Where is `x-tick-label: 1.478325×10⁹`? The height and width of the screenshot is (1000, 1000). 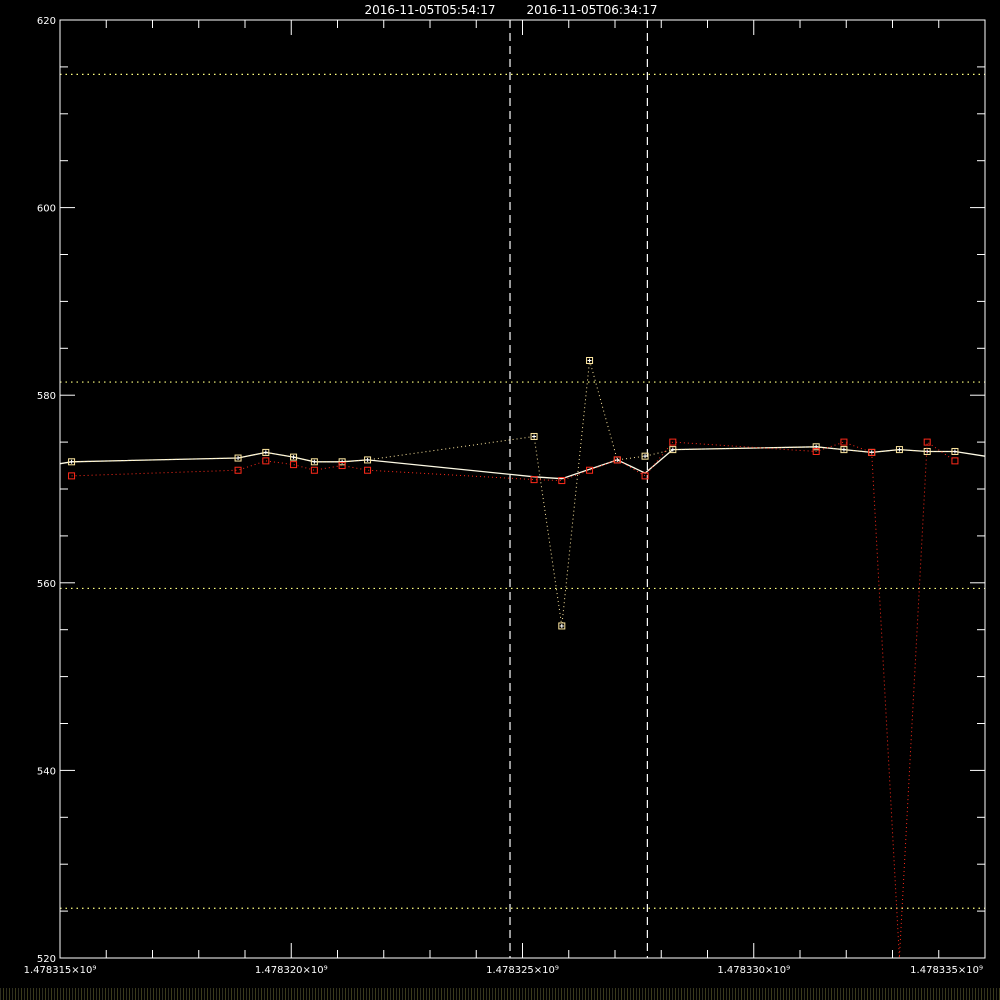
x-tick-label: 1.478325×10⁹ is located at coordinates (522, 970).